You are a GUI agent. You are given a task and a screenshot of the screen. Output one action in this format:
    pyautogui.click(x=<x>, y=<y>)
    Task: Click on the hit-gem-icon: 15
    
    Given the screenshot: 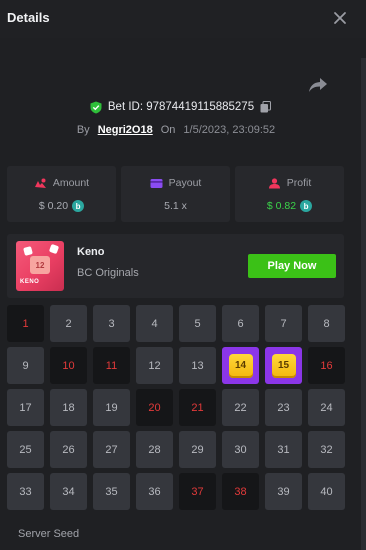 What is the action you would take?
    pyautogui.click(x=283, y=365)
    